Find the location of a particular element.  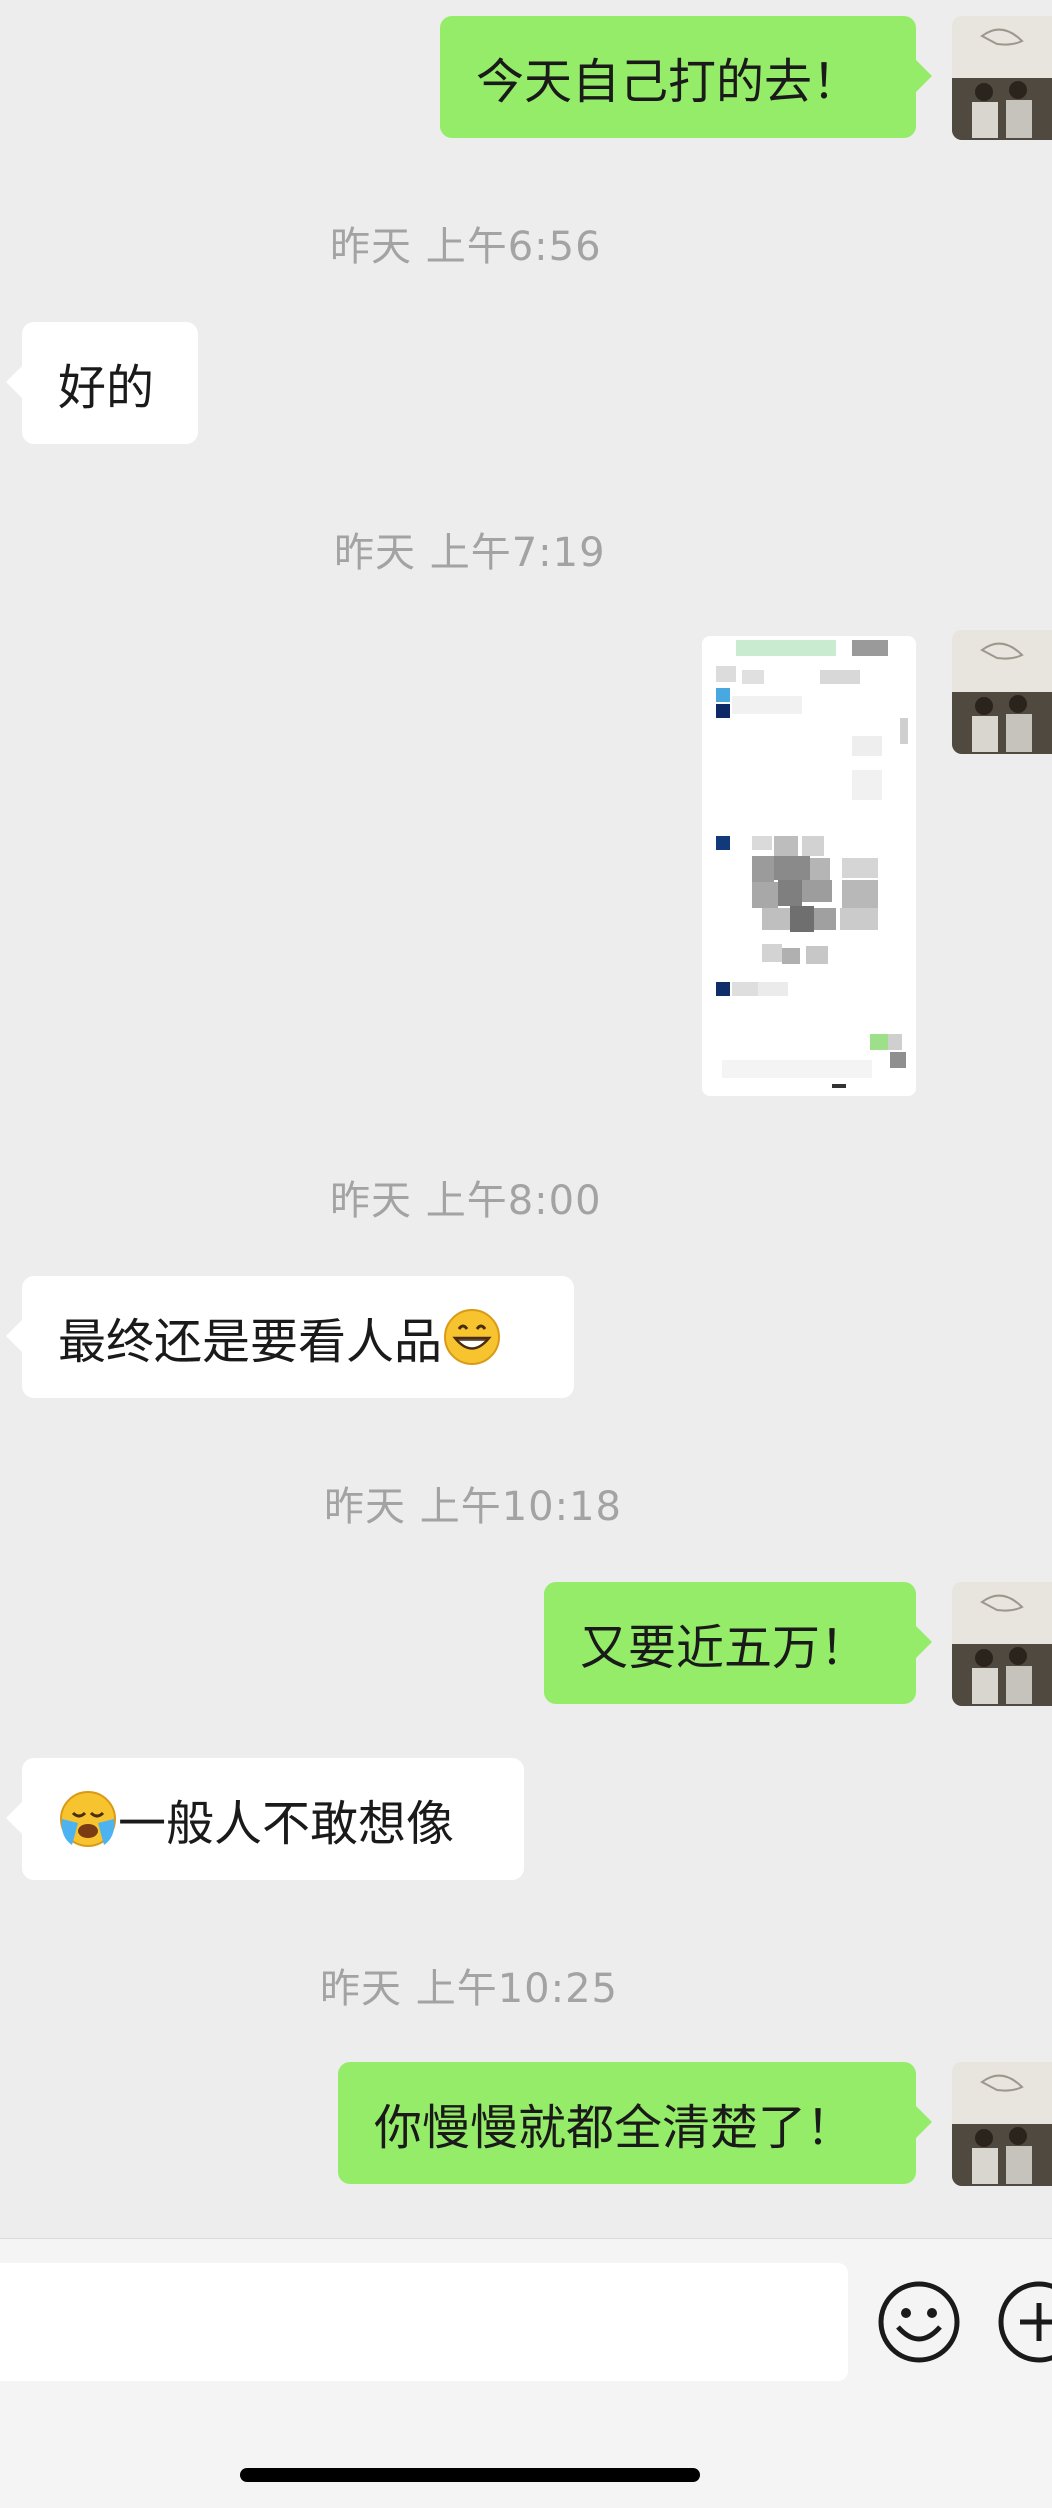

timestamp: 昨天 上午6:56 is located at coordinates (466, 247).